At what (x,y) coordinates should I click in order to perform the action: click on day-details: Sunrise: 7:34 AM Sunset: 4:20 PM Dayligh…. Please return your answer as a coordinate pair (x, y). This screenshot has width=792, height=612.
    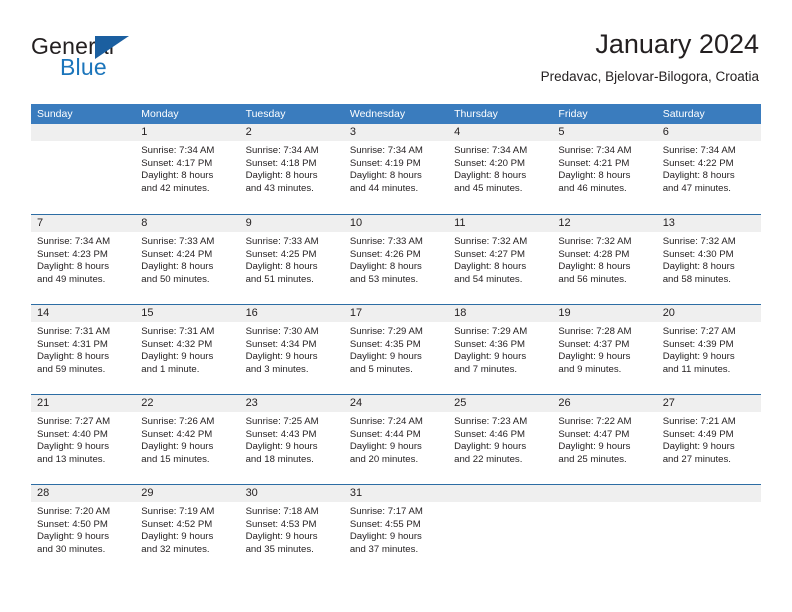
    Looking at the image, I should click on (500, 168).